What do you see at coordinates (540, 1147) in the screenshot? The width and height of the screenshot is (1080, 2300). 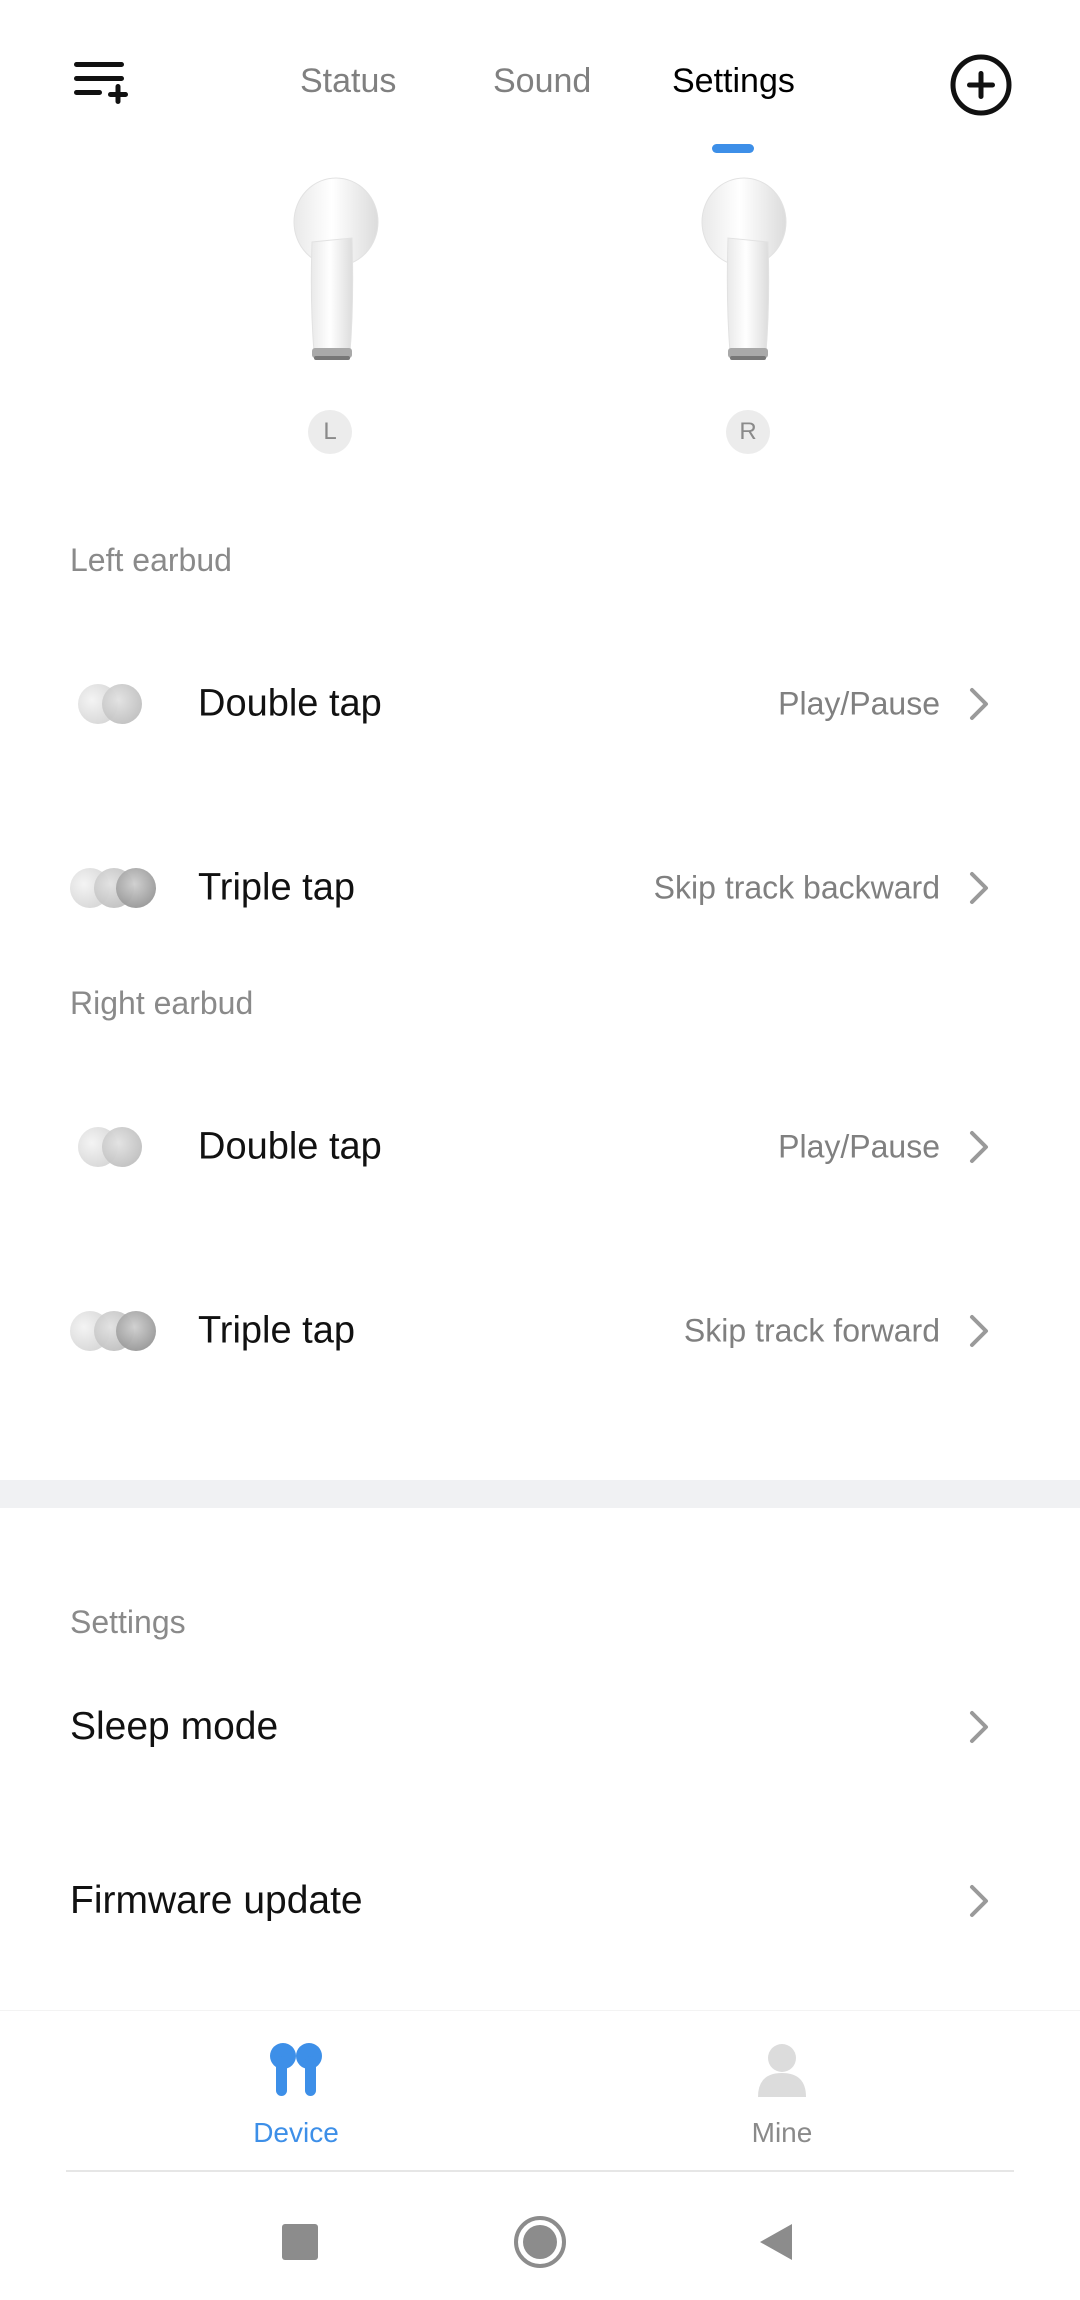 I see `right-double-tap-row: Double tap Play/Pause` at bounding box center [540, 1147].